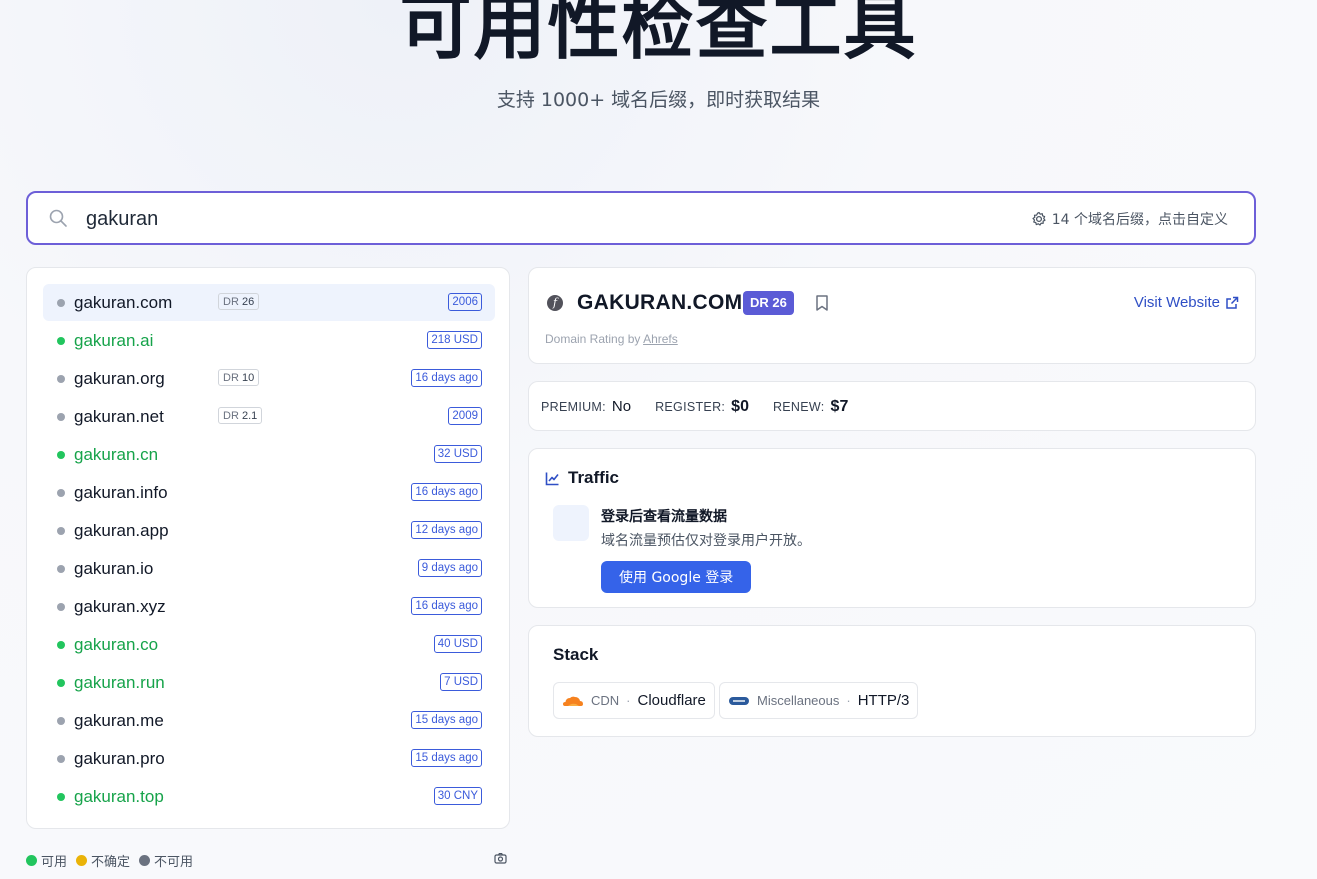 This screenshot has height=879, width=1317. What do you see at coordinates (671, 700) in the screenshot?
I see `stack-cdn-value: Cloudflare` at bounding box center [671, 700].